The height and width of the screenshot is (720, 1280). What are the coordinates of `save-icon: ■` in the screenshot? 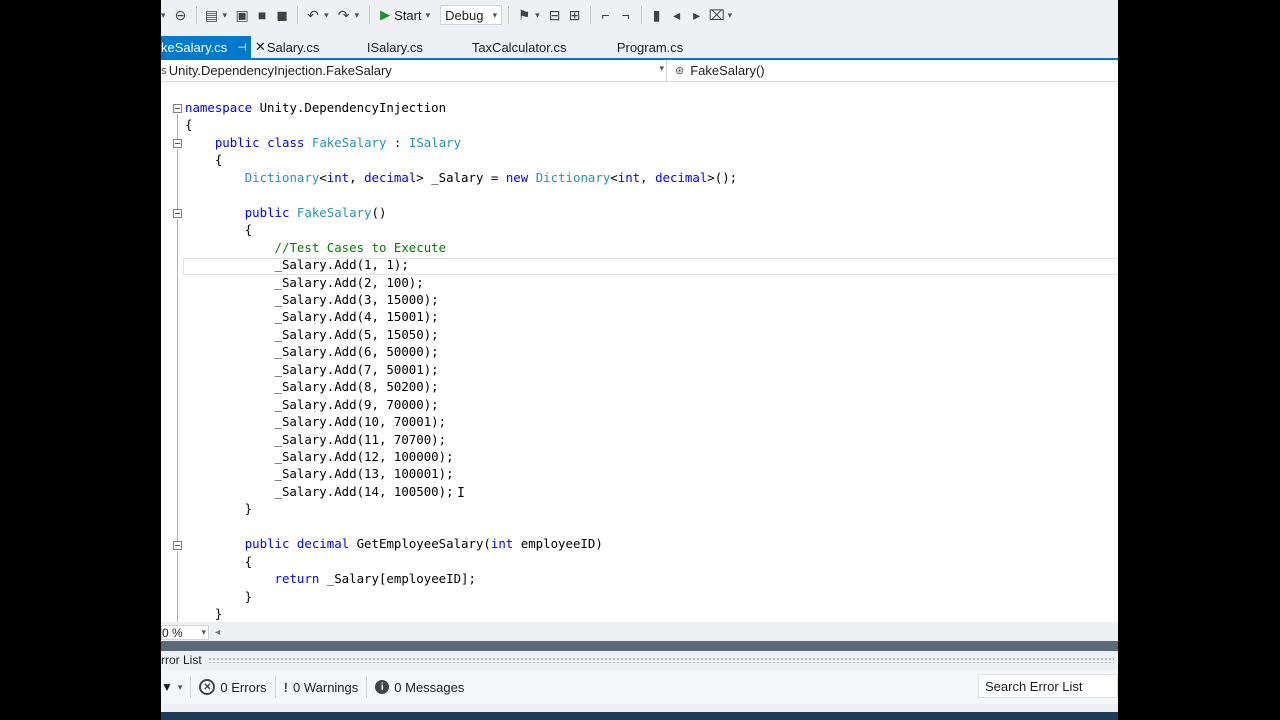 It's located at (262, 15).